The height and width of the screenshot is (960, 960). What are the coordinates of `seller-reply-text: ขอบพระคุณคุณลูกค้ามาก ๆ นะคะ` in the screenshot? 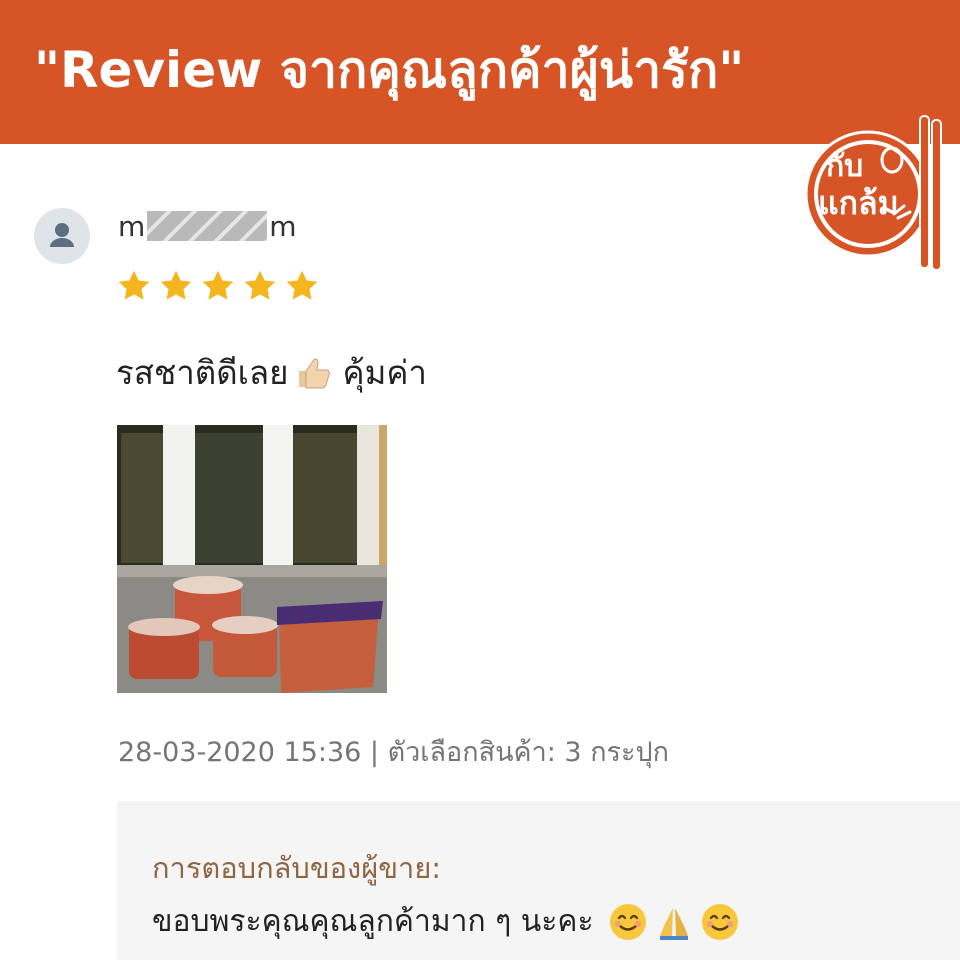 It's located at (446, 921).